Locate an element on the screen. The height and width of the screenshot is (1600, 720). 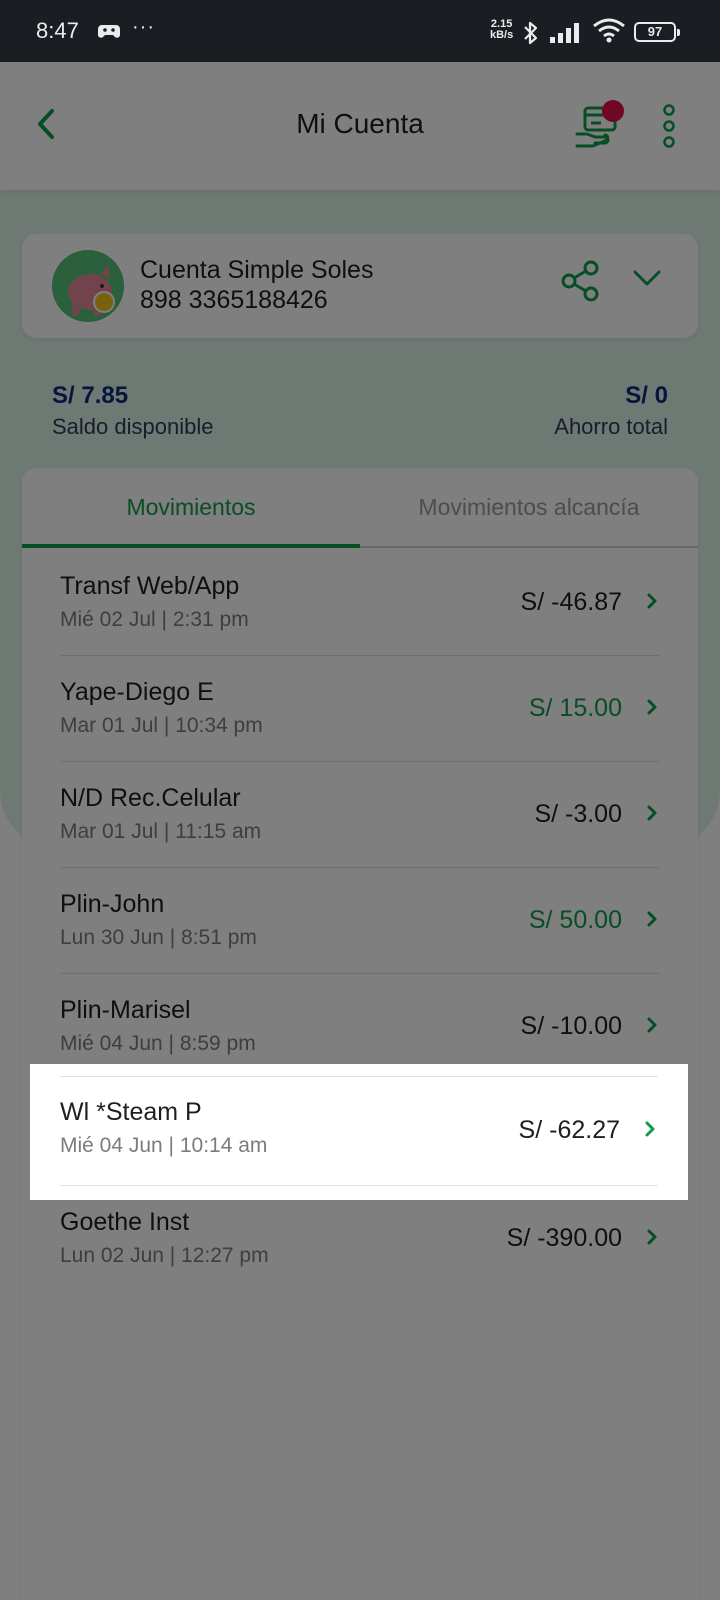
battery-icon: 97 is located at coordinates (657, 32).